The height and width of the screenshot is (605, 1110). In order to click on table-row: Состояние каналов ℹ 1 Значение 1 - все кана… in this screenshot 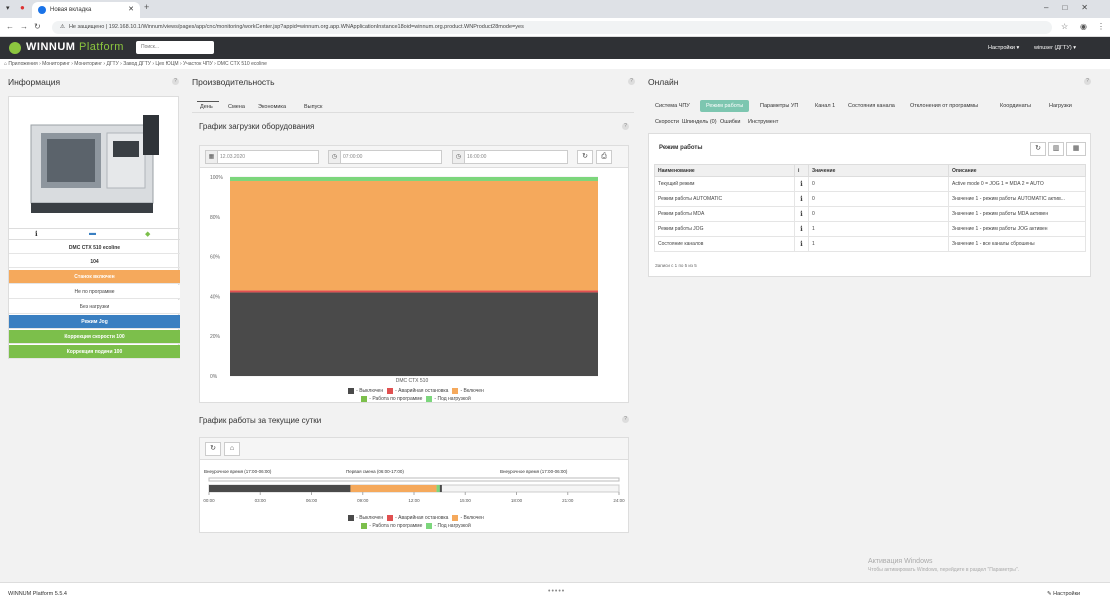, I will do `click(870, 244)`.